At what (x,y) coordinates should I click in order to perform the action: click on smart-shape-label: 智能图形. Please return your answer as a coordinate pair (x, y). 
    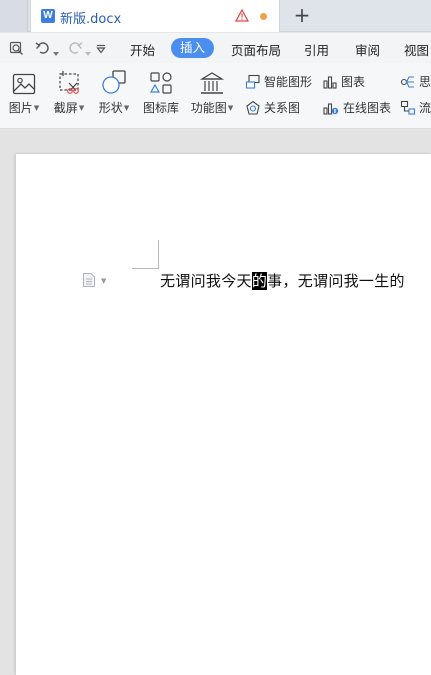
    Looking at the image, I should click on (288, 82).